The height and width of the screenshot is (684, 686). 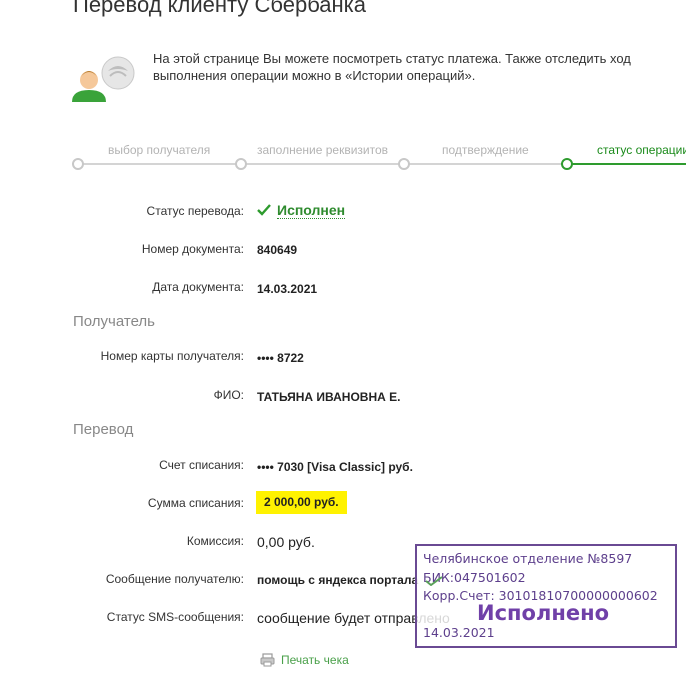 What do you see at coordinates (198, 287) in the screenshot?
I see `doc-date-label: Дата документа:` at bounding box center [198, 287].